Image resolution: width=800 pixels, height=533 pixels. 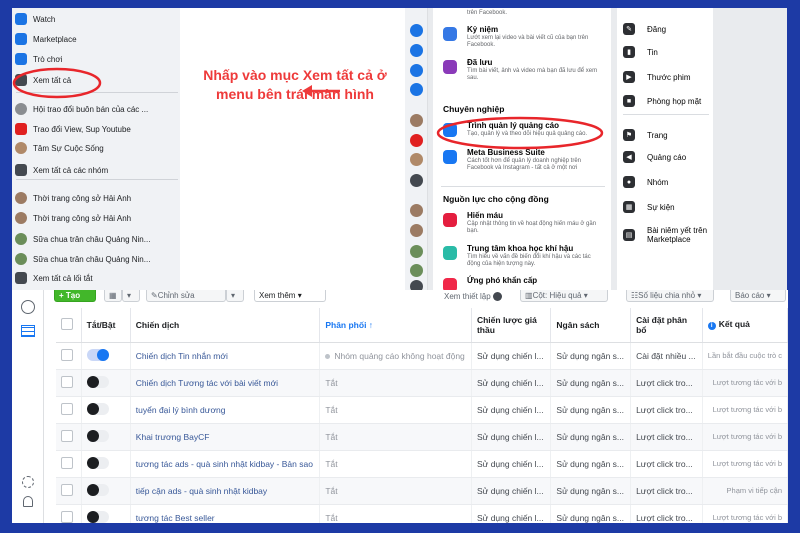 I want to click on more-dropdown: Xem thêm ▾, so click(x=290, y=296).